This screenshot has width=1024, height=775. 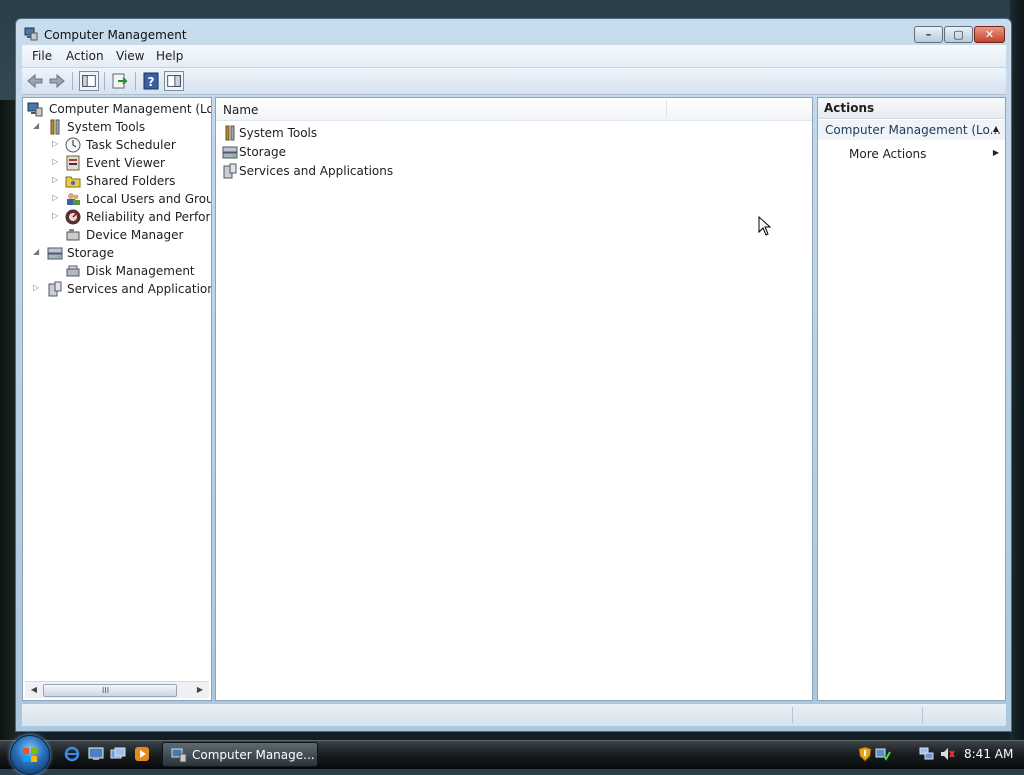 I want to click on export-list-icon, so click(x=120, y=81).